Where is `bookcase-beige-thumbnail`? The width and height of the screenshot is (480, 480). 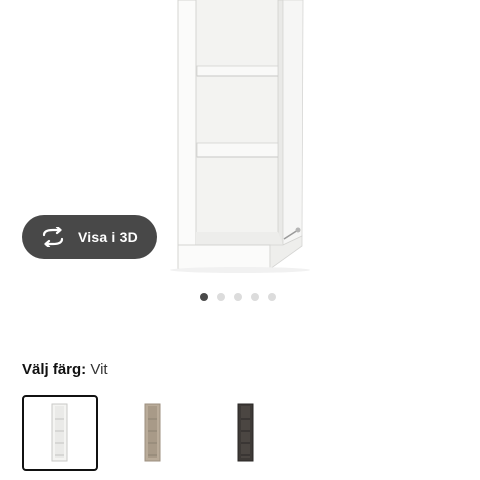
bookcase-beige-thumbnail is located at coordinates (152, 432).